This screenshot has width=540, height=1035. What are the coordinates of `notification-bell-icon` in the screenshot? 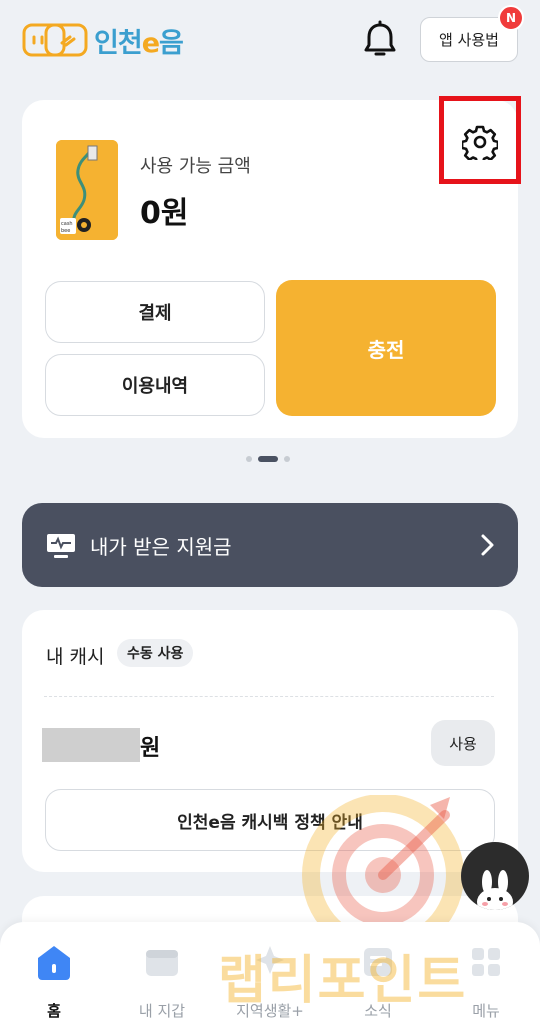 It's located at (380, 39).